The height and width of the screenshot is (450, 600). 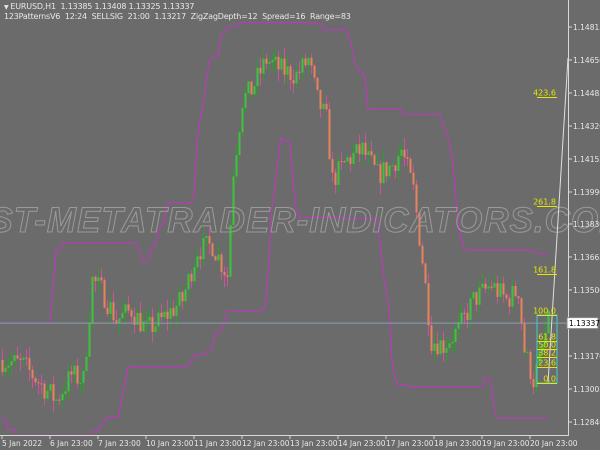 What do you see at coordinates (547, 363) in the screenshot?
I see `fib-level-label: 23.6` at bounding box center [547, 363].